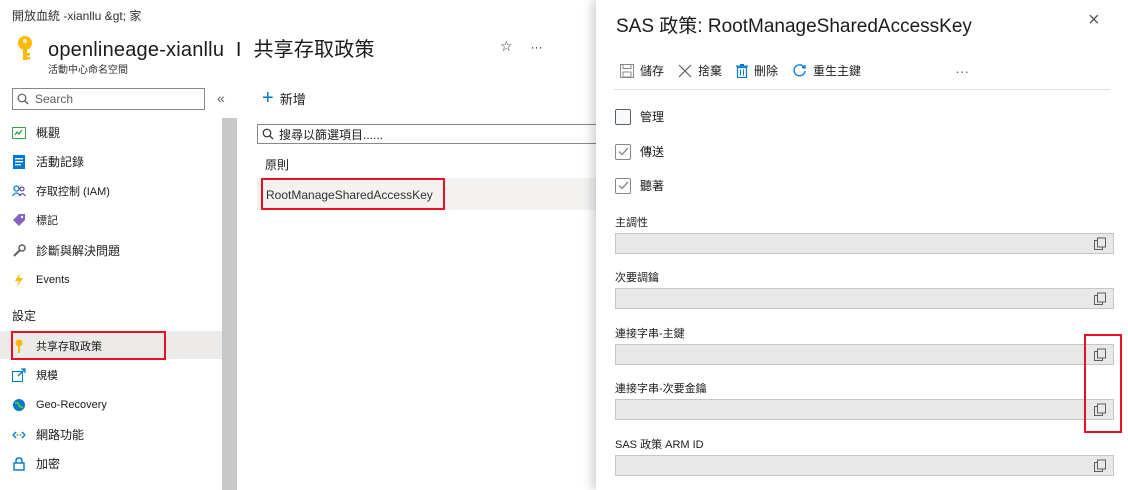 The width and height of the screenshot is (1128, 490). I want to click on discard-label: 捨棄, so click(710, 71).